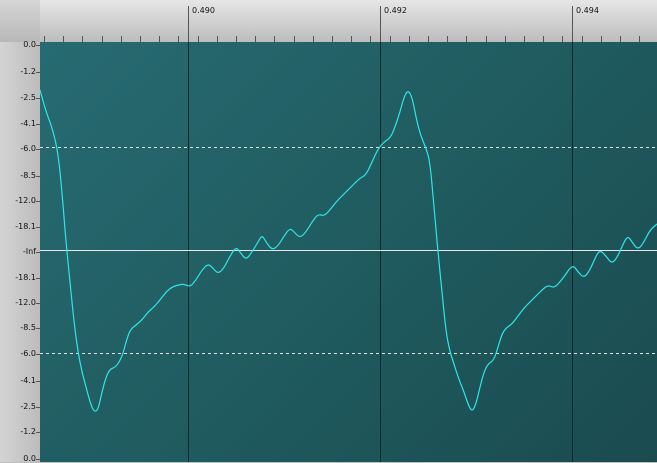  What do you see at coordinates (38, 252) in the screenshot?
I see `db-scale-ticks` at bounding box center [38, 252].